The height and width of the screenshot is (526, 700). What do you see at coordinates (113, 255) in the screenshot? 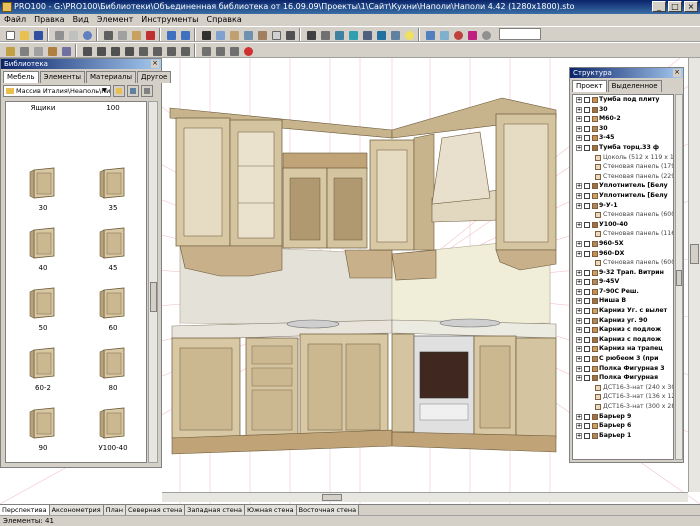
I see `library-item: 45` at bounding box center [113, 255].